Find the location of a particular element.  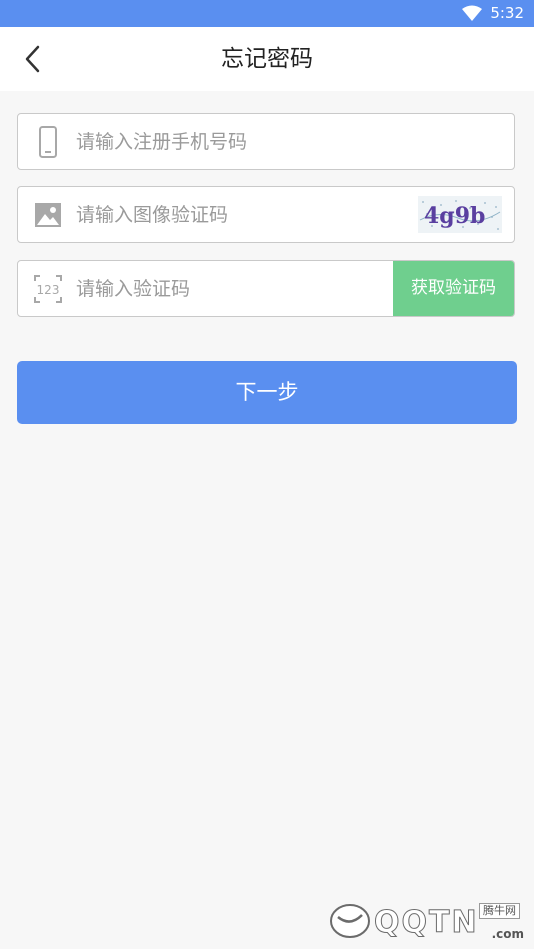

watermark: QQTN 腾牛网 .com is located at coordinates (428, 921).